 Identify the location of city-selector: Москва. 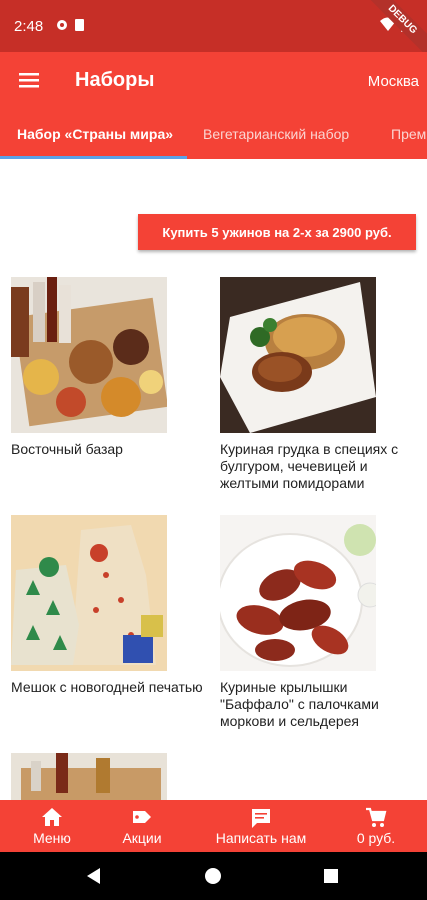
(393, 81).